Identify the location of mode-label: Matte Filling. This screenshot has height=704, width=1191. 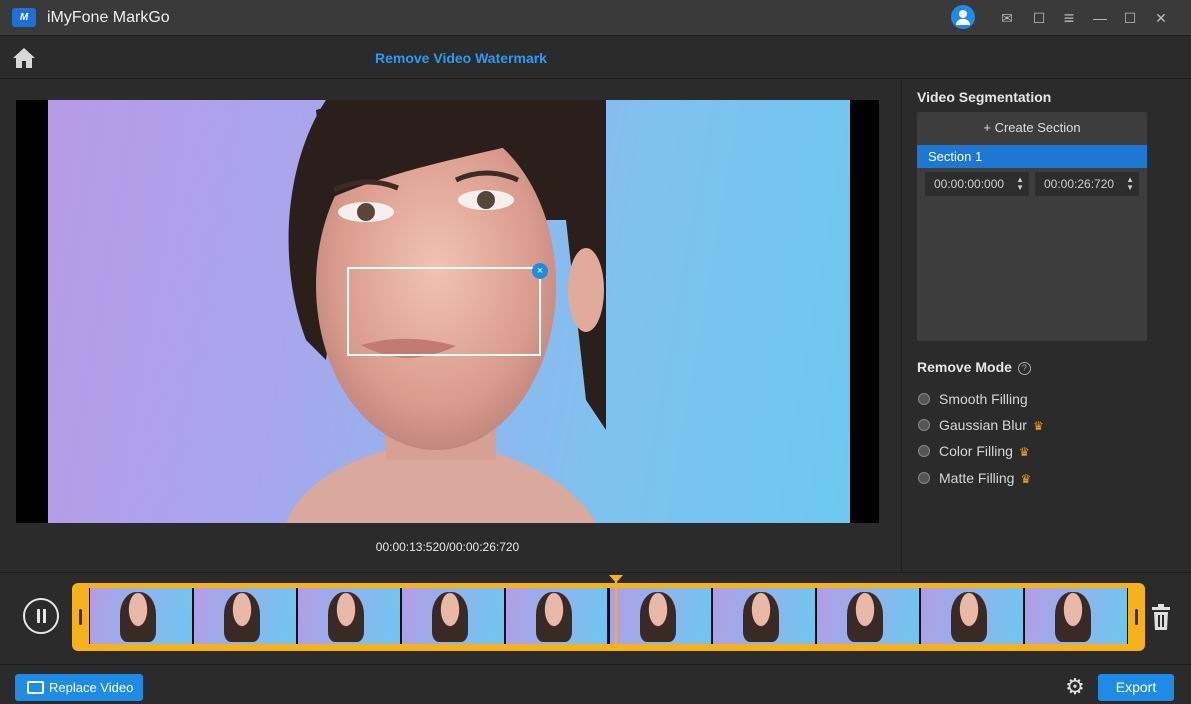
(977, 478).